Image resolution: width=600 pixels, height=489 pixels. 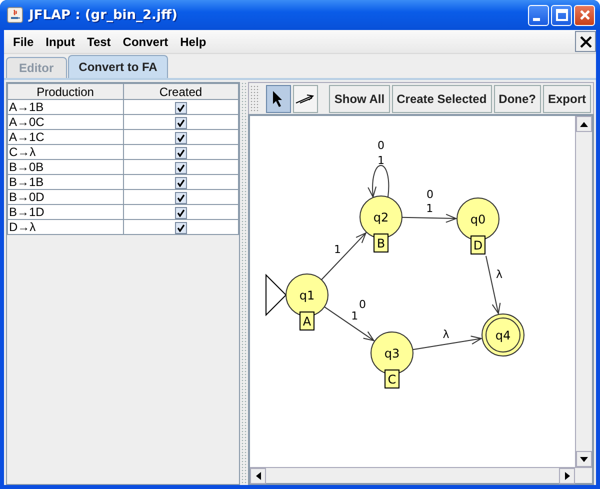 I want to click on scroll-left-button, so click(x=258, y=476).